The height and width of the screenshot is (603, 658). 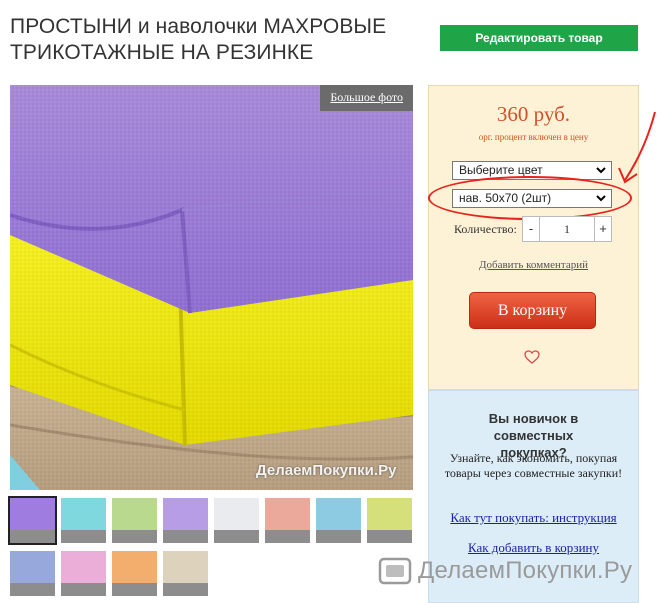 What do you see at coordinates (366, 98) in the screenshot?
I see `big-photo-link: Большое фото` at bounding box center [366, 98].